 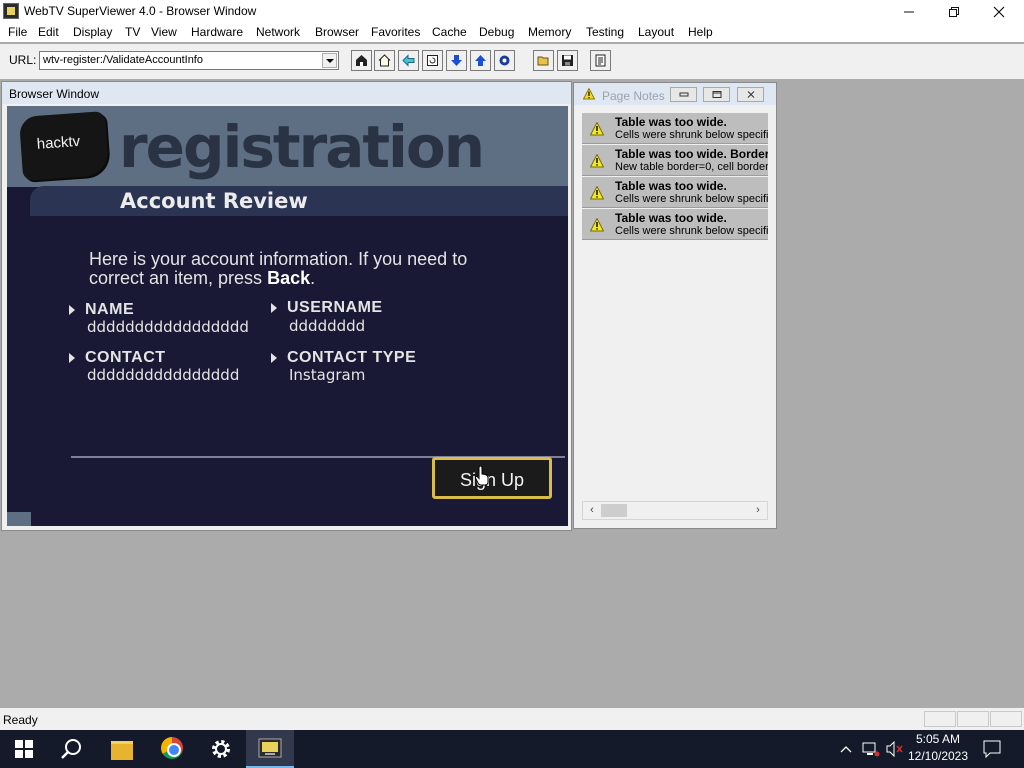 I want to click on restore-button, so click(x=954, y=11).